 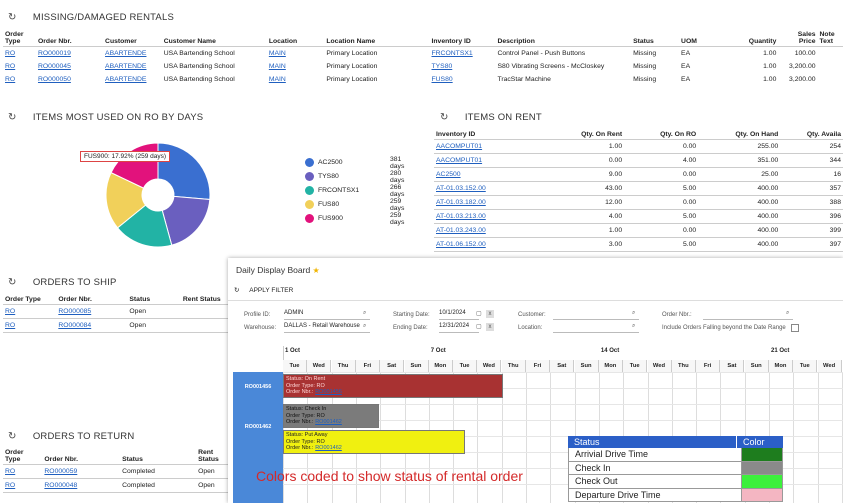 I want to click on legend-item: FUS900 259 days, so click(x=354, y=219).